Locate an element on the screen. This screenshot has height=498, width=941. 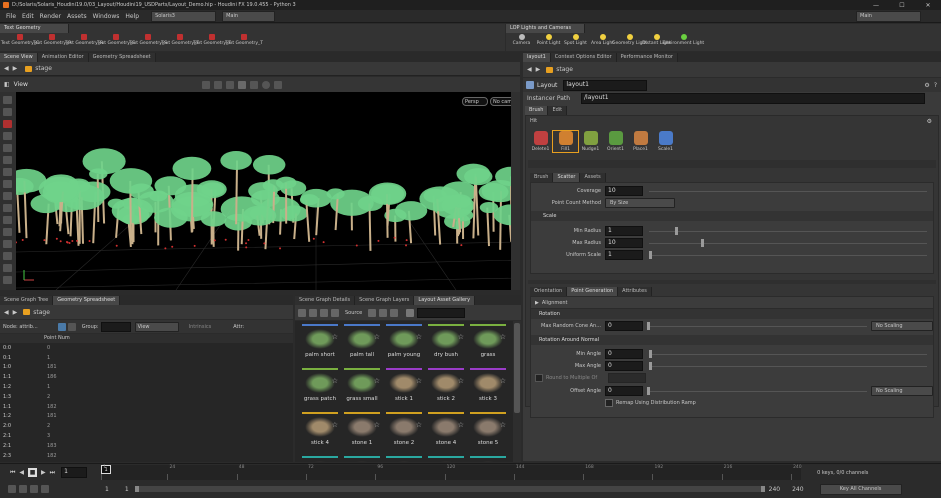
param-help-icon: ? is located at coordinates (935, 85).